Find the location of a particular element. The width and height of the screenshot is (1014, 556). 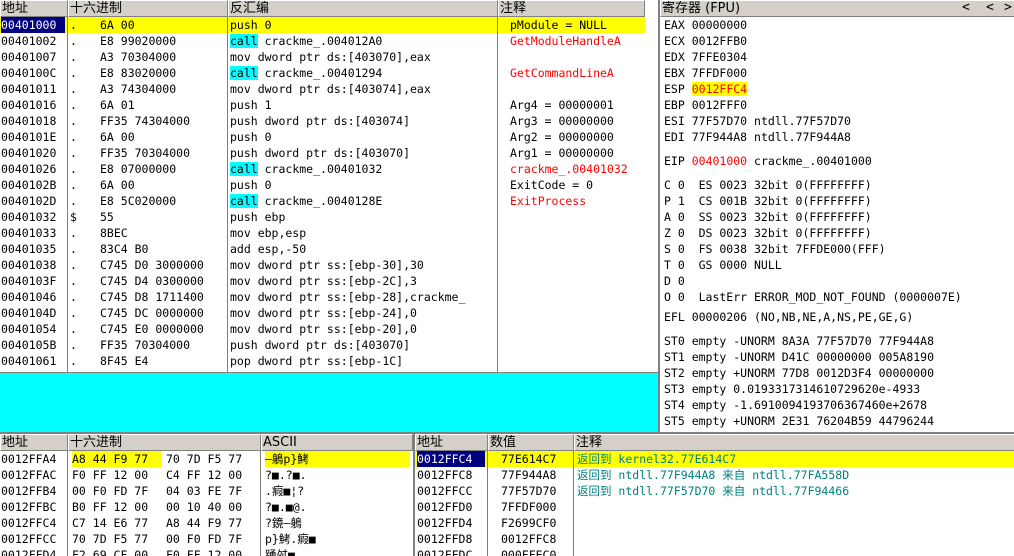

fpu-register-row: ST4 empty -1.6910094193706367460e+2678 is located at coordinates (795, 405).